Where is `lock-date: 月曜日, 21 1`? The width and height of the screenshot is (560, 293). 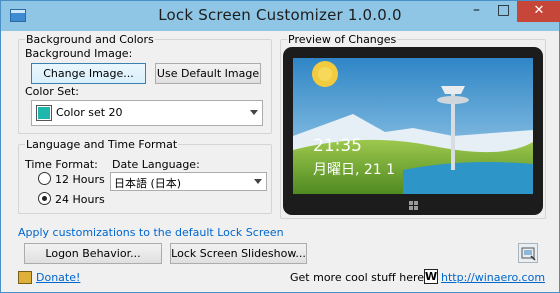
lock-date: 月曜日, 21 1 is located at coordinates (354, 170).